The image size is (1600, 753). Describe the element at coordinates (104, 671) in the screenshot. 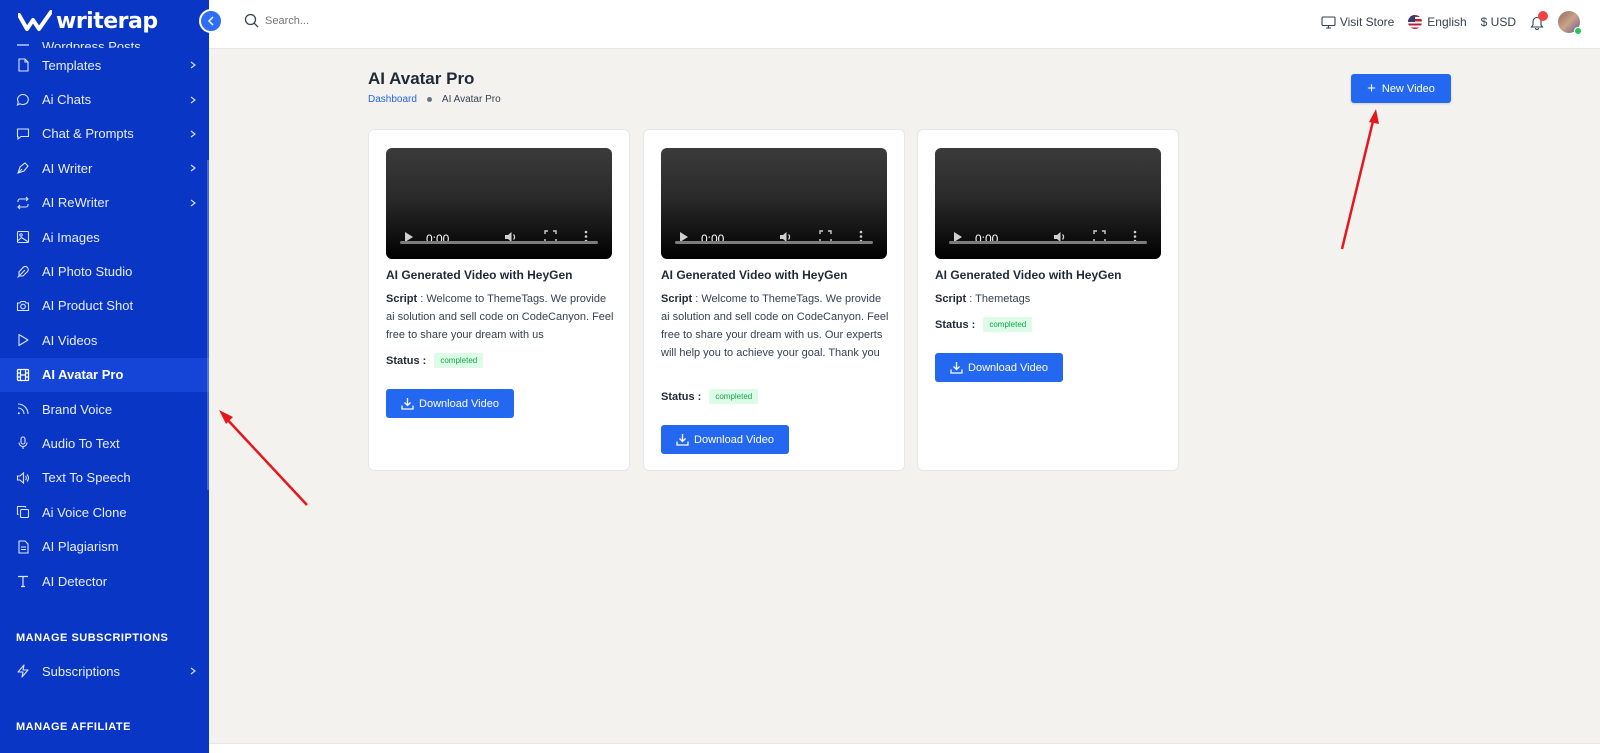

I see `sidebar-item-subscriptions: Subscriptions` at that location.